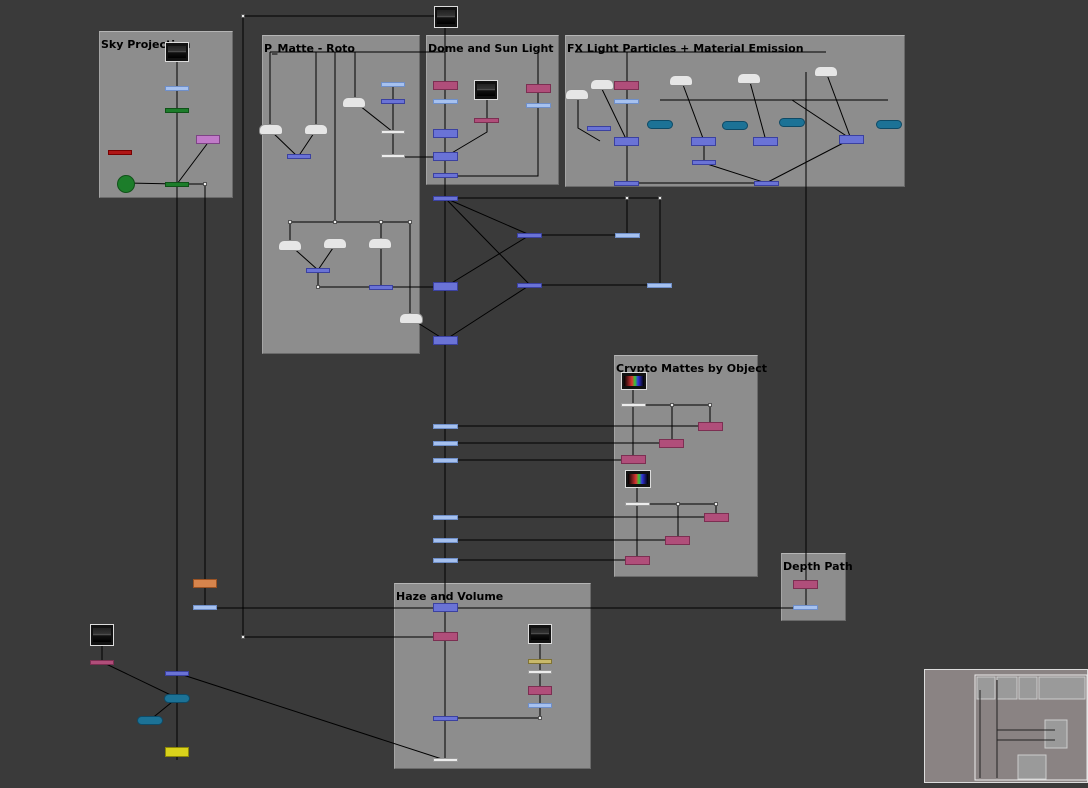 This screenshot has height=788, width=1088. Describe the element at coordinates (393, 84) in the screenshot. I see `roto-transform-node` at that location.